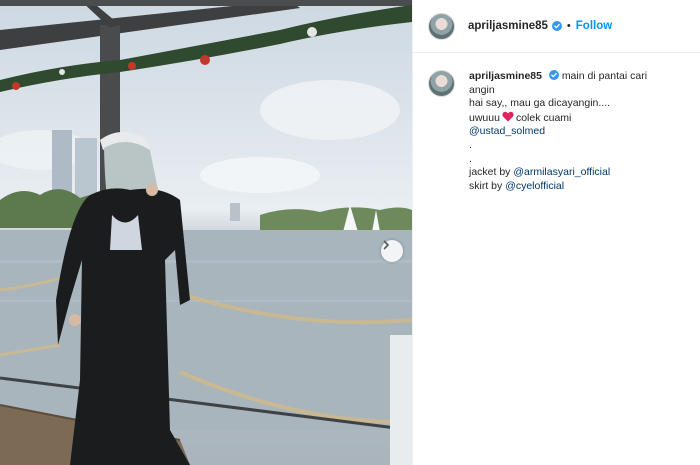  I want to click on mention-ustad-solmed: @ustad_solmed, so click(507, 131).